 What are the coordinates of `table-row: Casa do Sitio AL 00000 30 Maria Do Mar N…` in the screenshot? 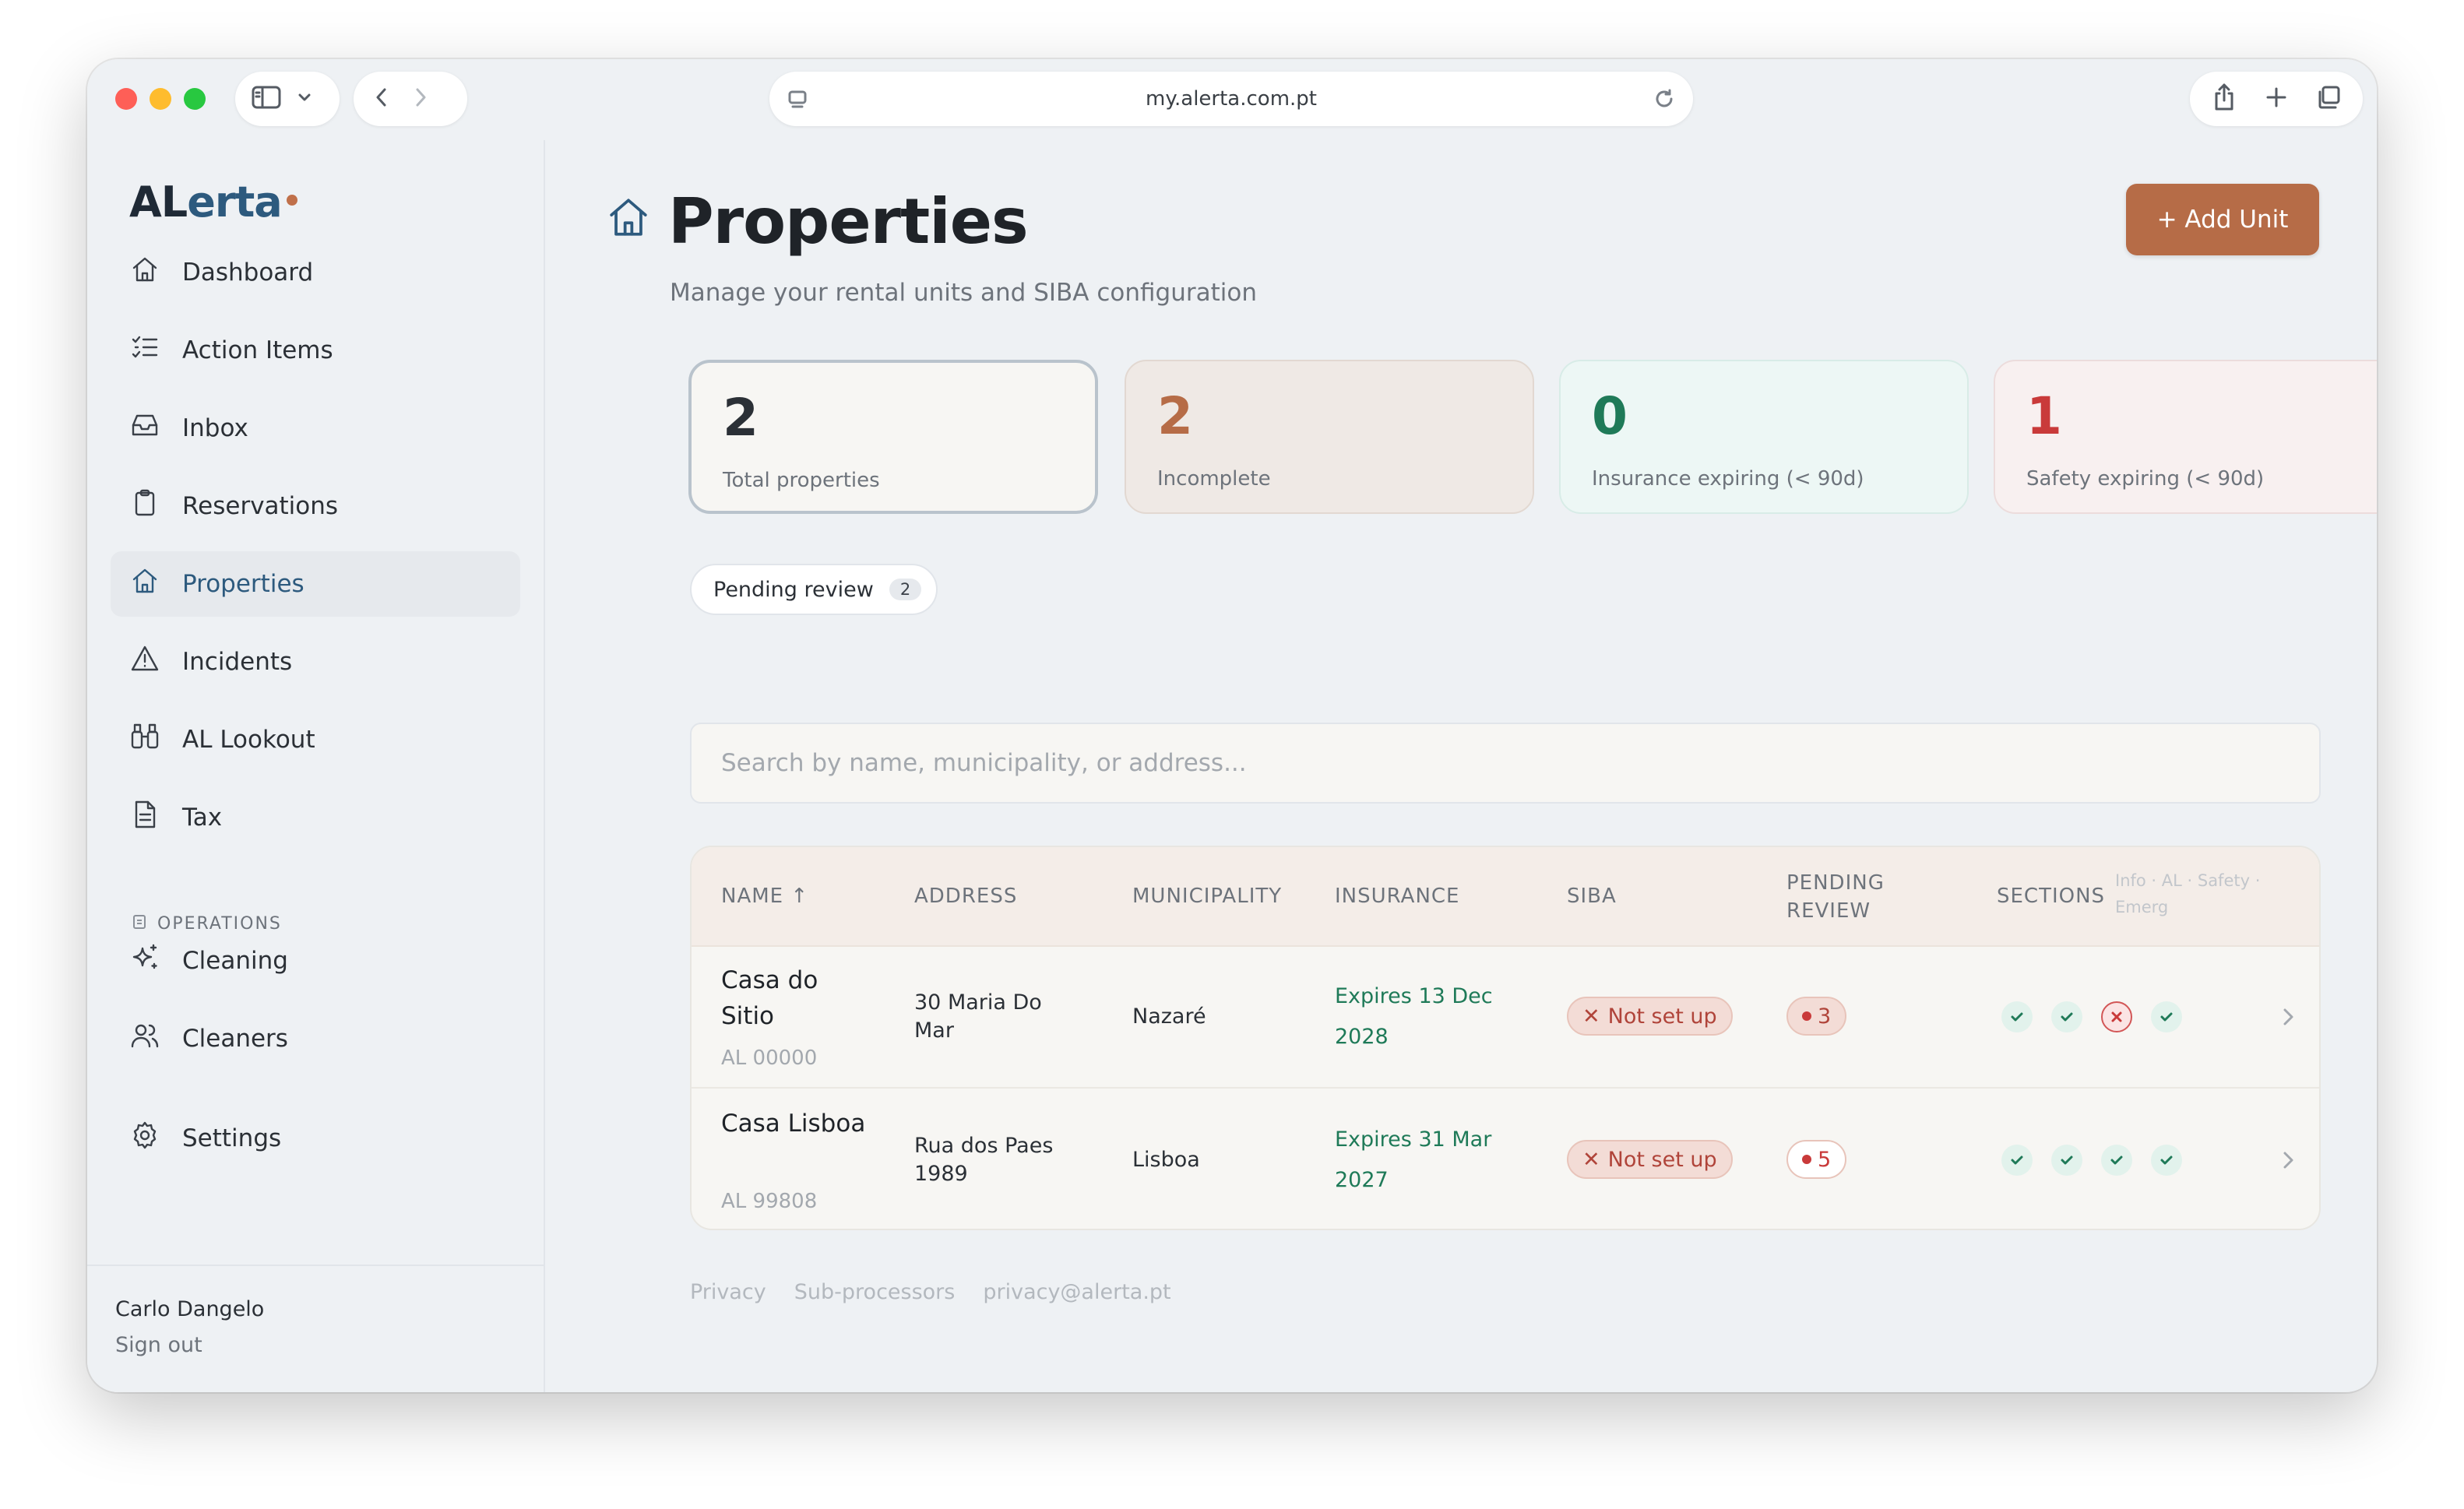 It's located at (1505, 1018).